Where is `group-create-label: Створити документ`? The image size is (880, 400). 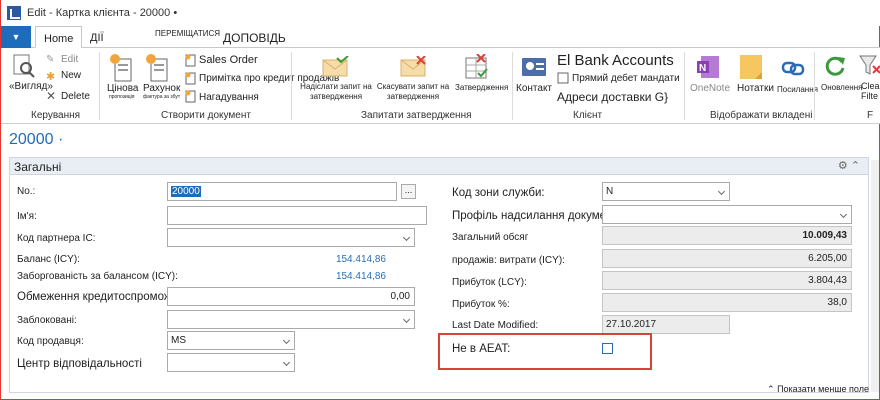 group-create-label: Створити документ is located at coordinates (206, 115).